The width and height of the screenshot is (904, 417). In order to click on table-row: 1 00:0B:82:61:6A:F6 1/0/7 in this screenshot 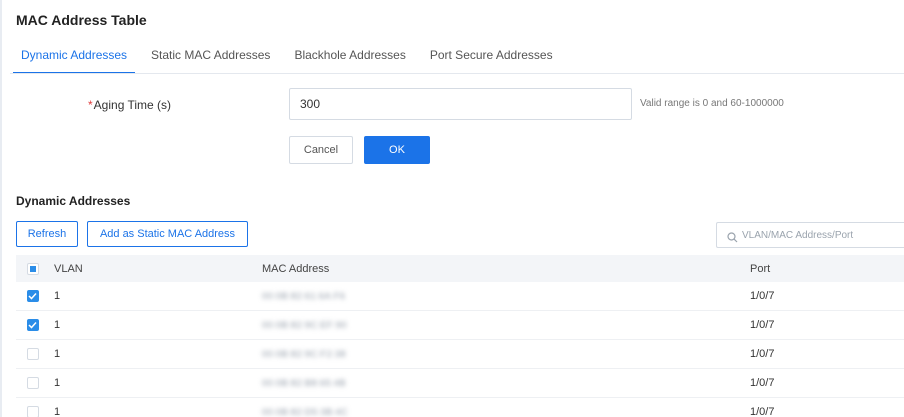, I will do `click(460, 296)`.